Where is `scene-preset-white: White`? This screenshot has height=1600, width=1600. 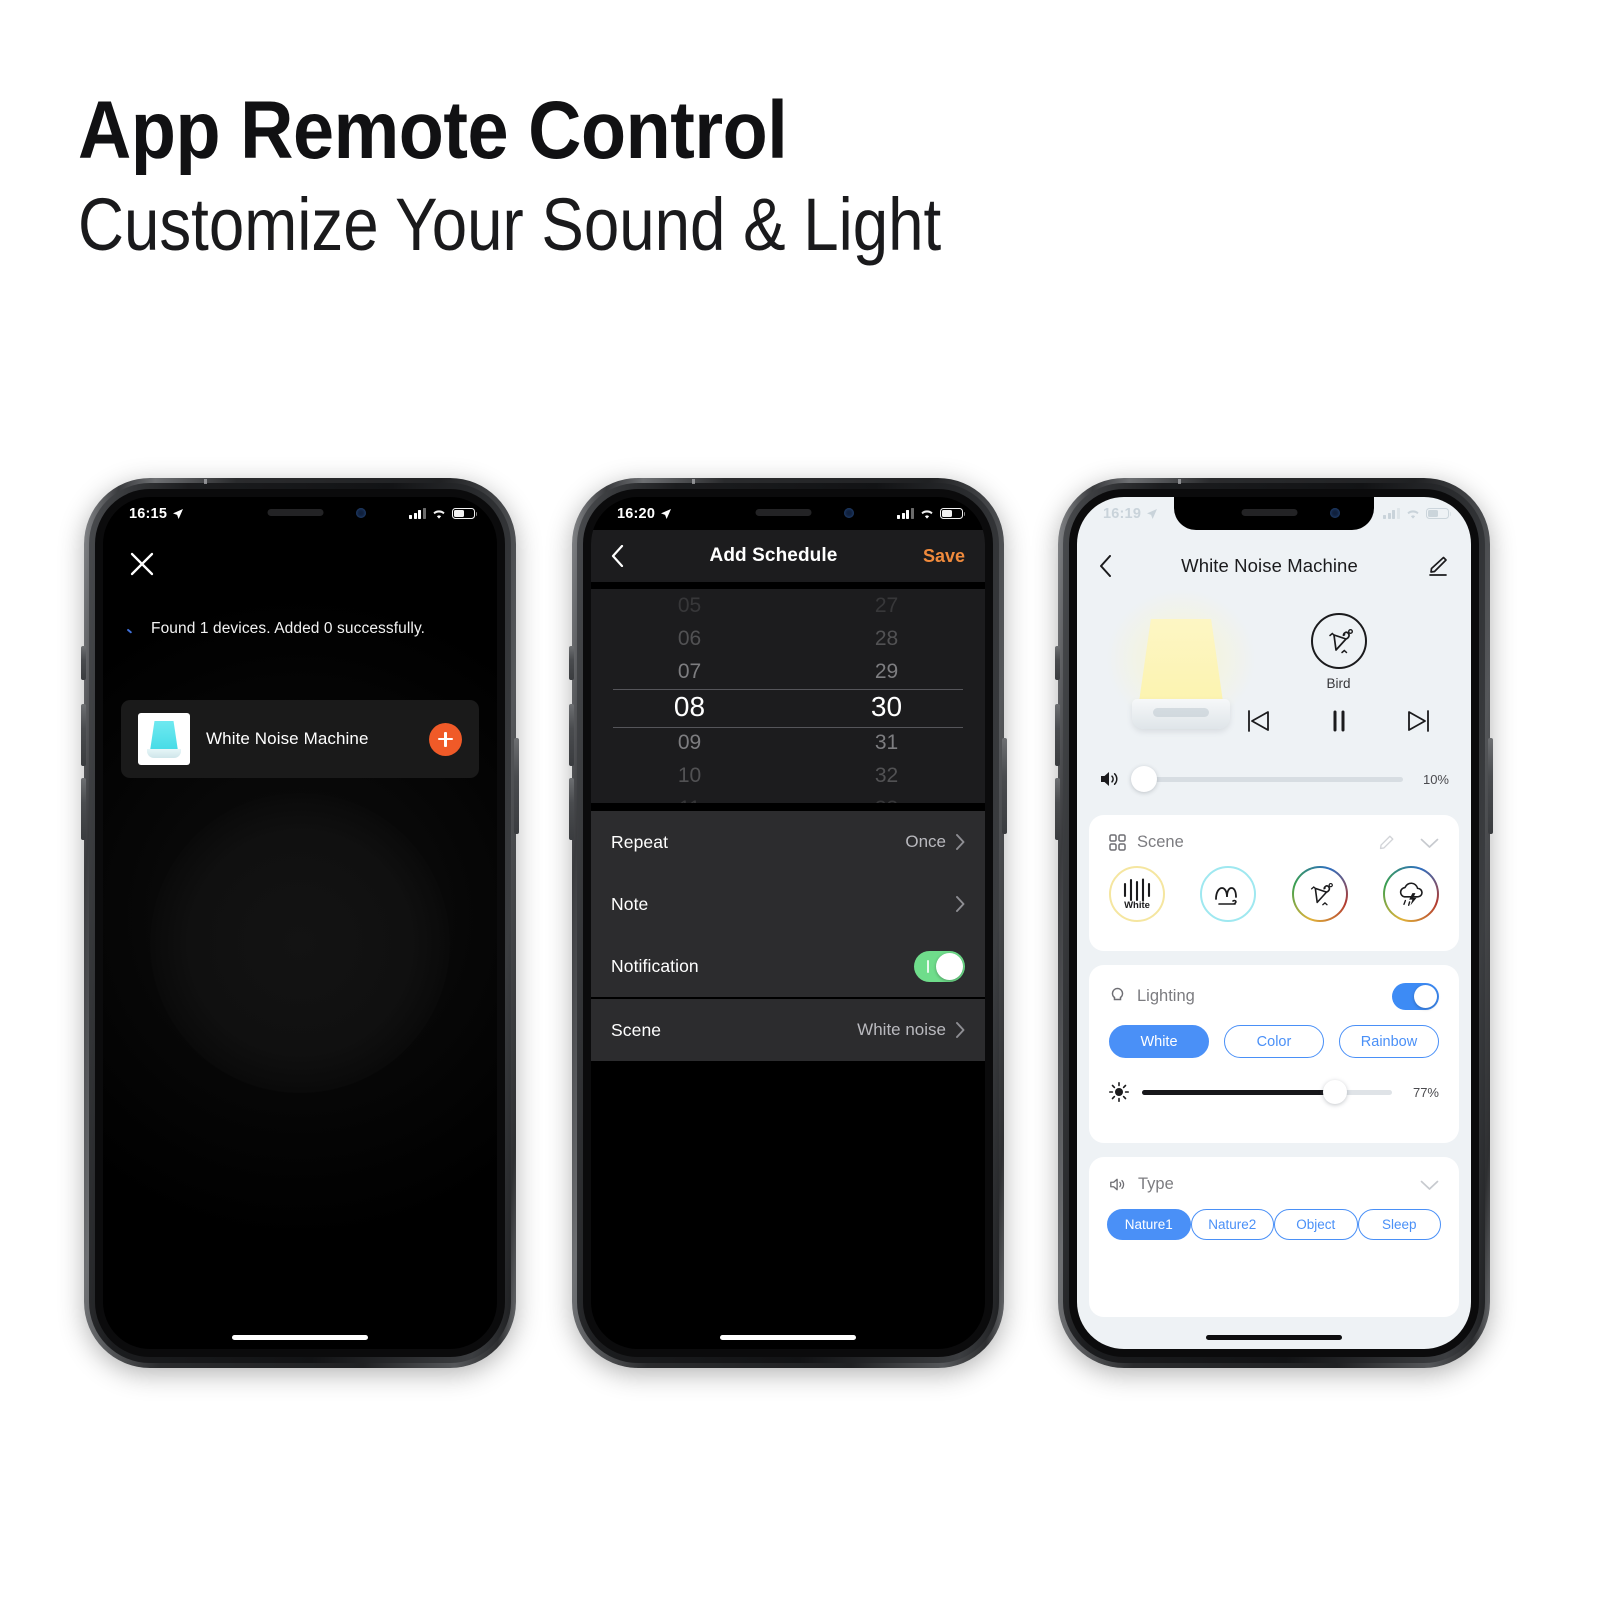 scene-preset-white: White is located at coordinates (1137, 894).